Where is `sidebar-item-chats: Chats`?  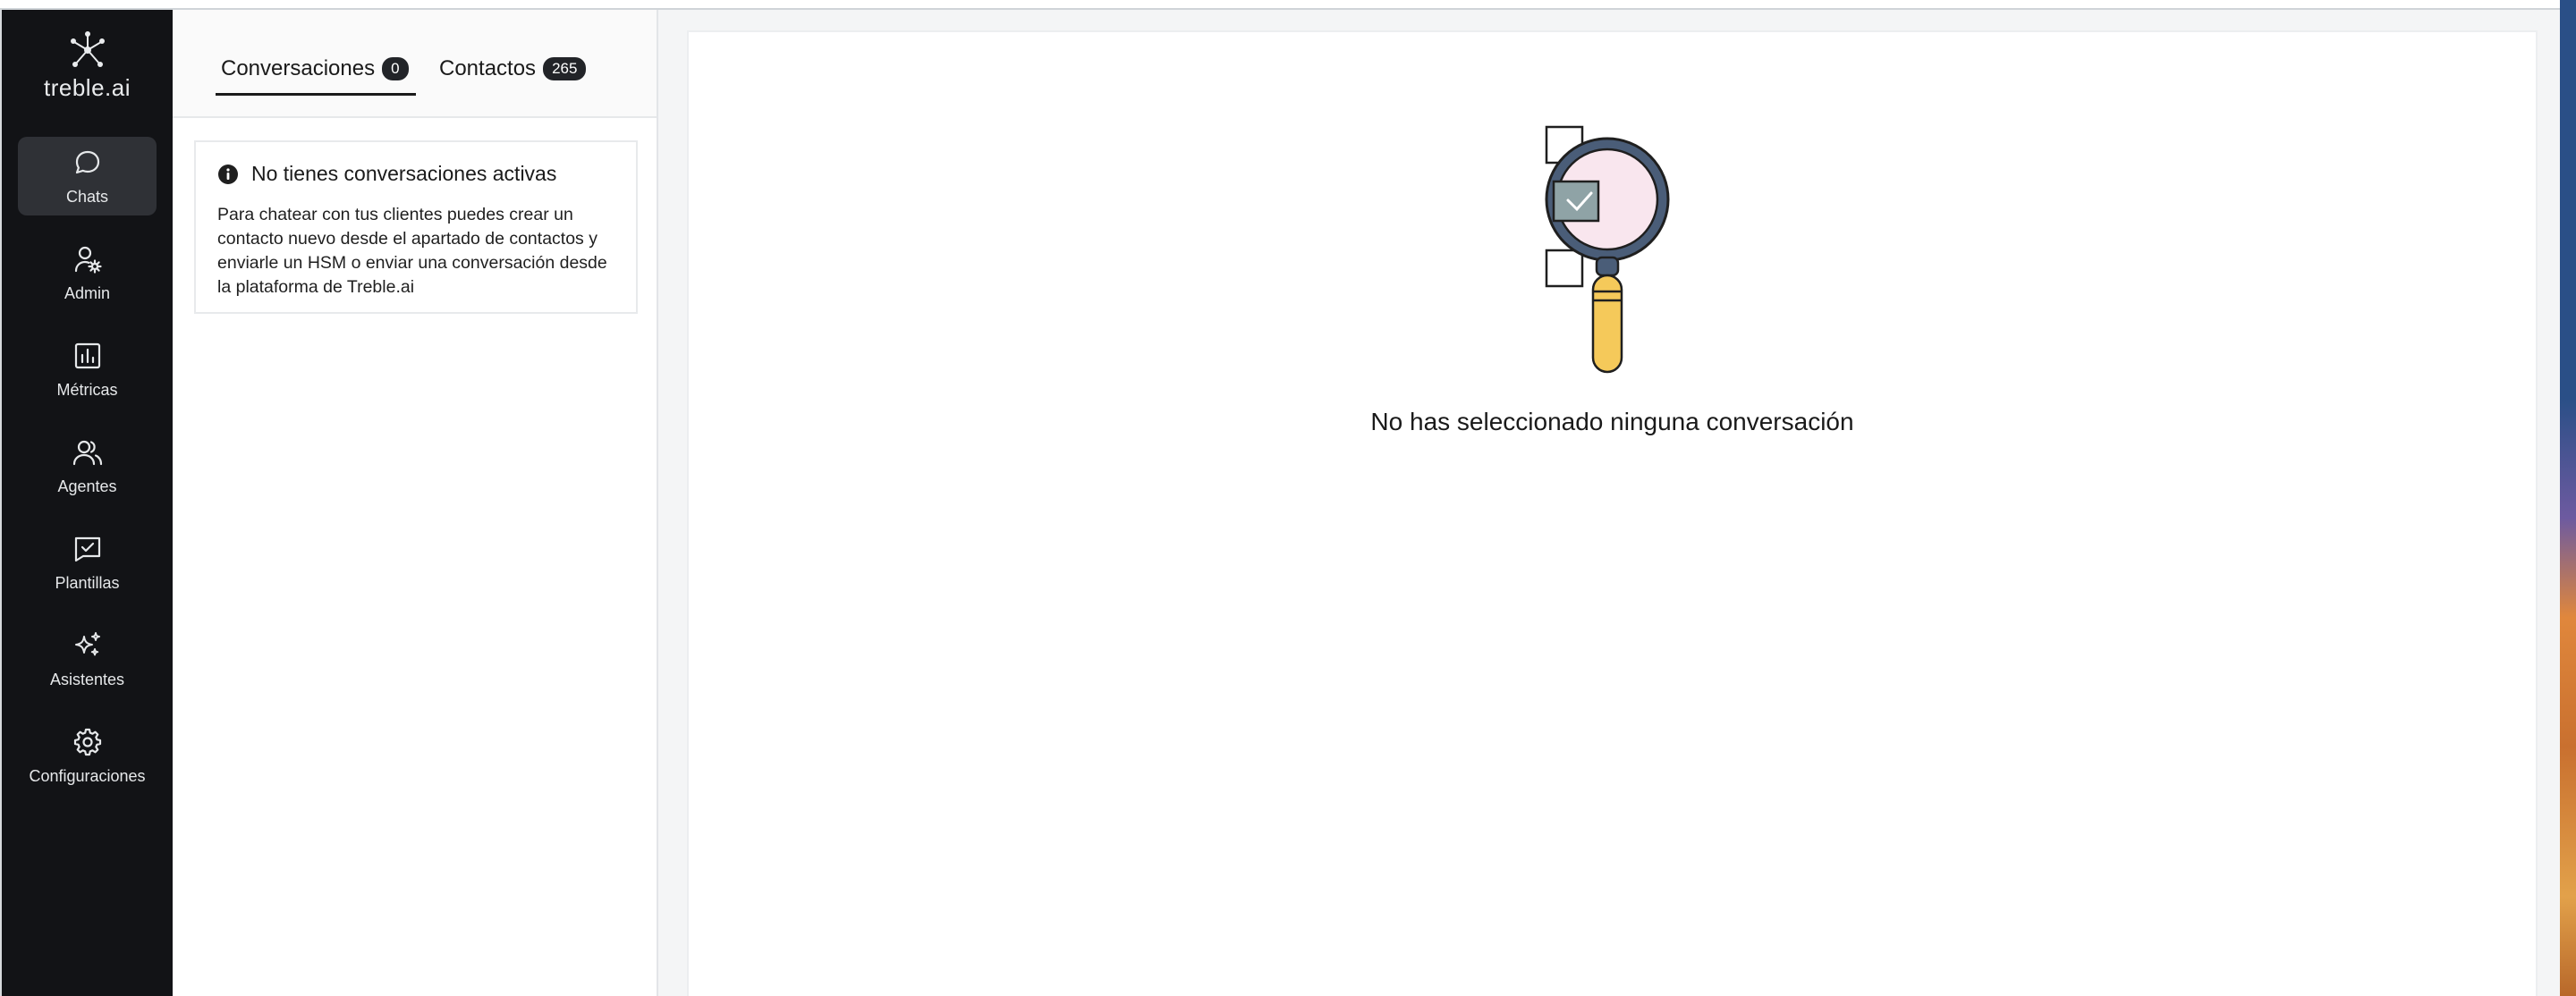 sidebar-item-chats: Chats is located at coordinates (87, 176).